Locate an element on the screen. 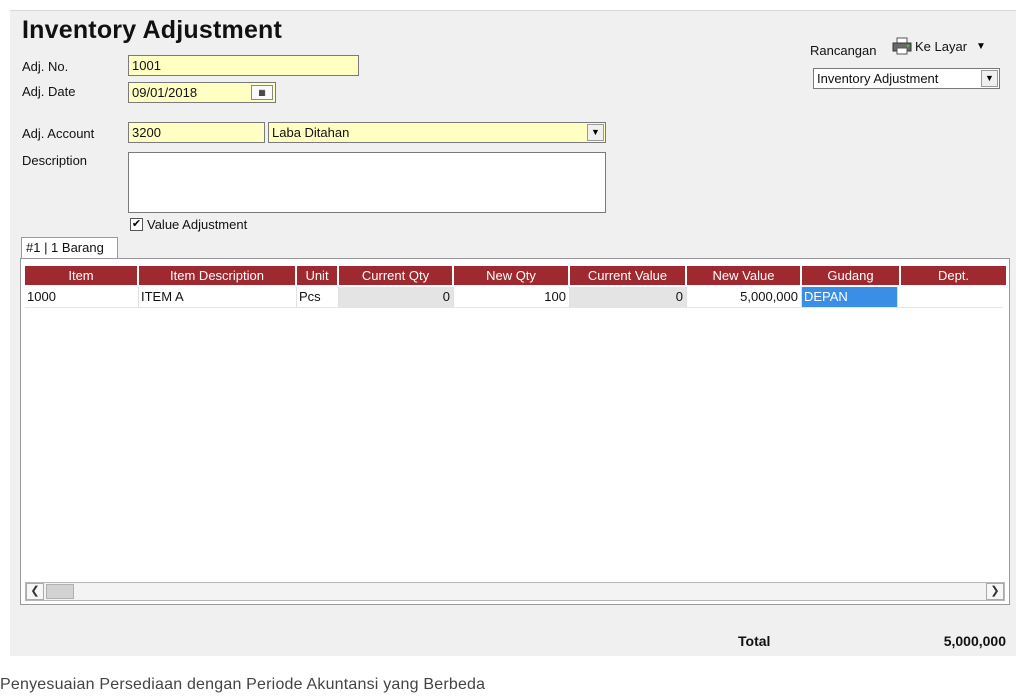 The image size is (1031, 700). column-header-current-qty: Current Qty is located at coordinates (396, 275).